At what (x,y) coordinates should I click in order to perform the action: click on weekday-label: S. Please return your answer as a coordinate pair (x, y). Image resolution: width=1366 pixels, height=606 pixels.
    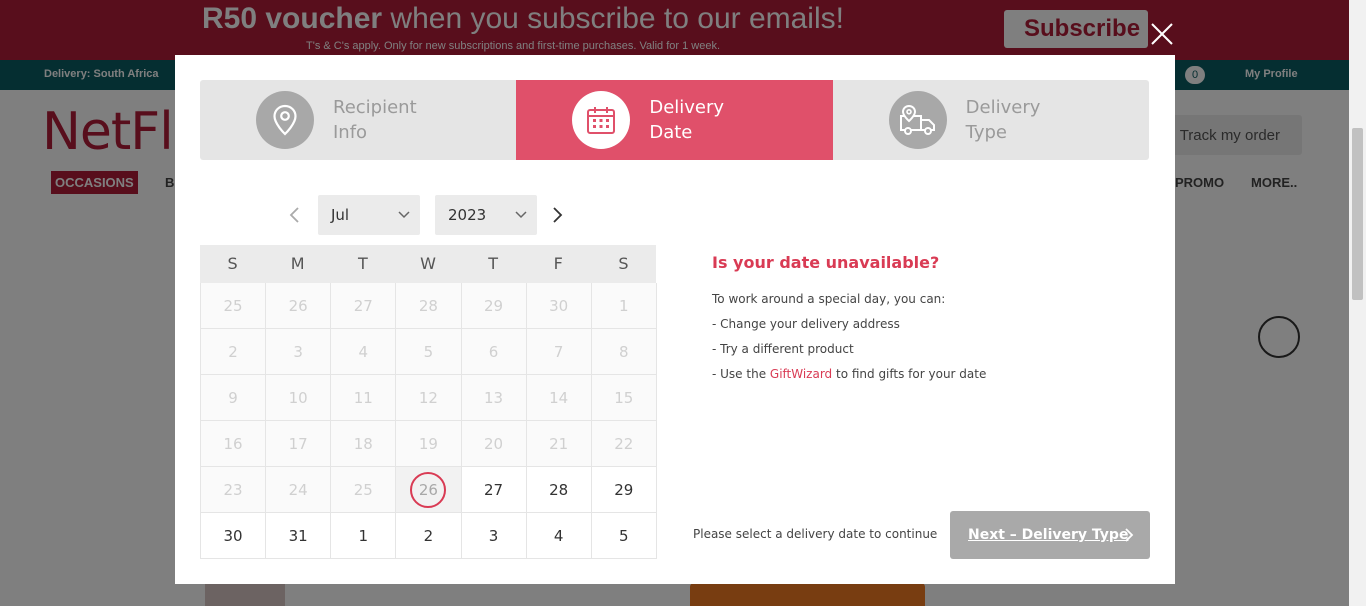
    Looking at the image, I should click on (232, 263).